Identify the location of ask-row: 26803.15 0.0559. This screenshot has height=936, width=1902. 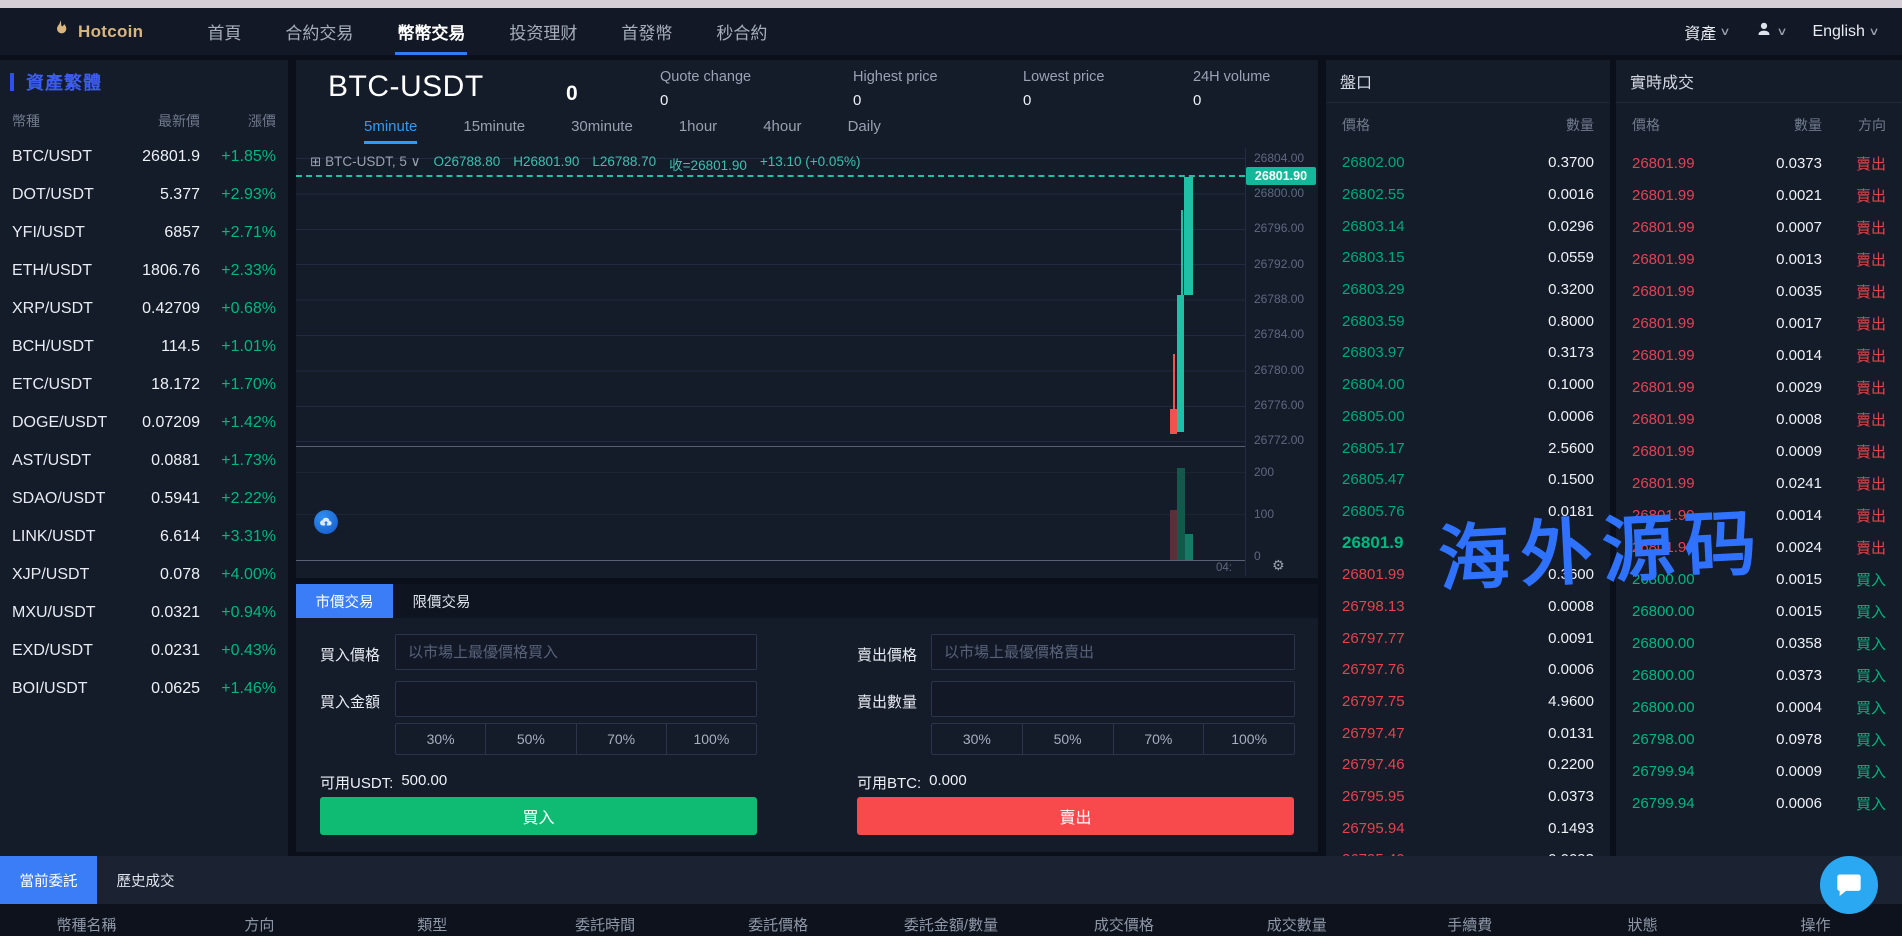
(1468, 258).